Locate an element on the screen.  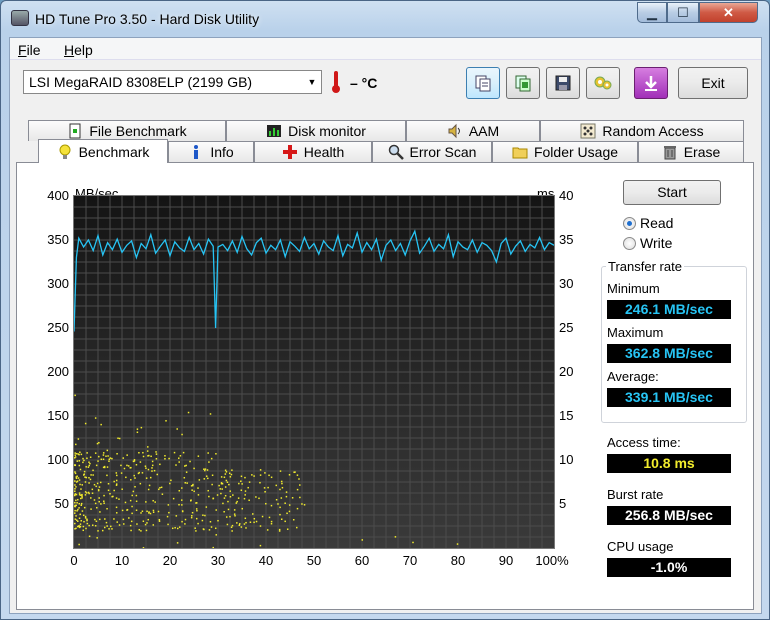
tab-info: Info is located at coordinates (211, 151).